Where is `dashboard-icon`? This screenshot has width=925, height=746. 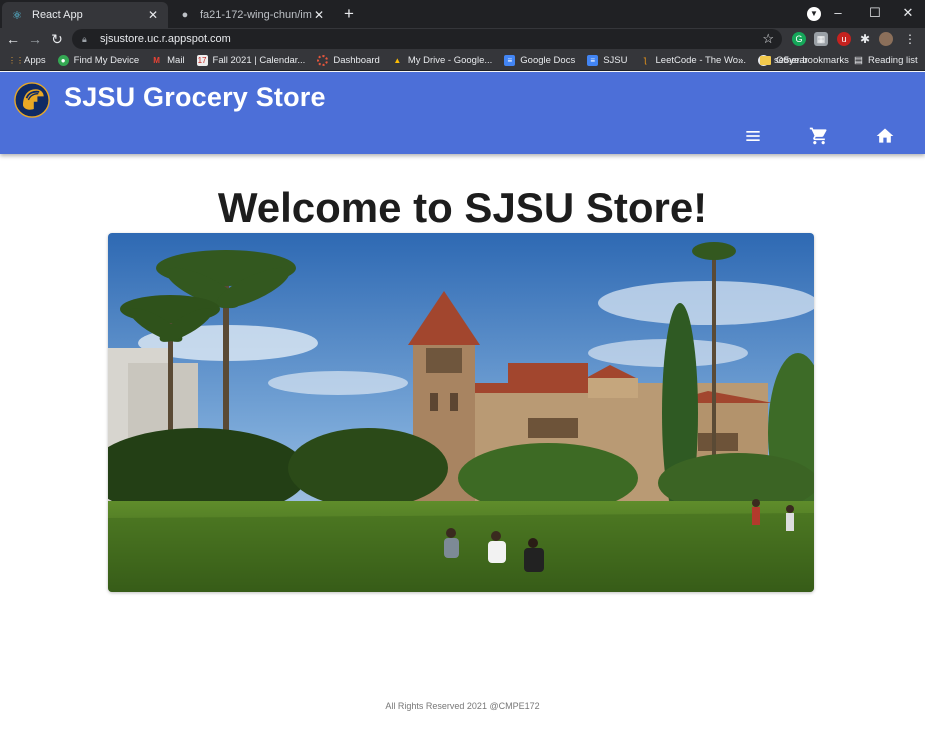
dashboard-icon is located at coordinates (323, 60).